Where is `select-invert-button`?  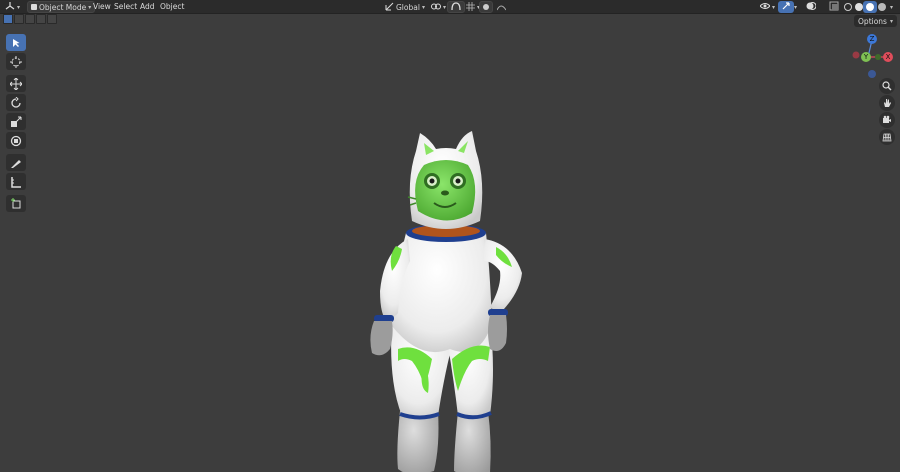 select-invert-button is located at coordinates (41, 19).